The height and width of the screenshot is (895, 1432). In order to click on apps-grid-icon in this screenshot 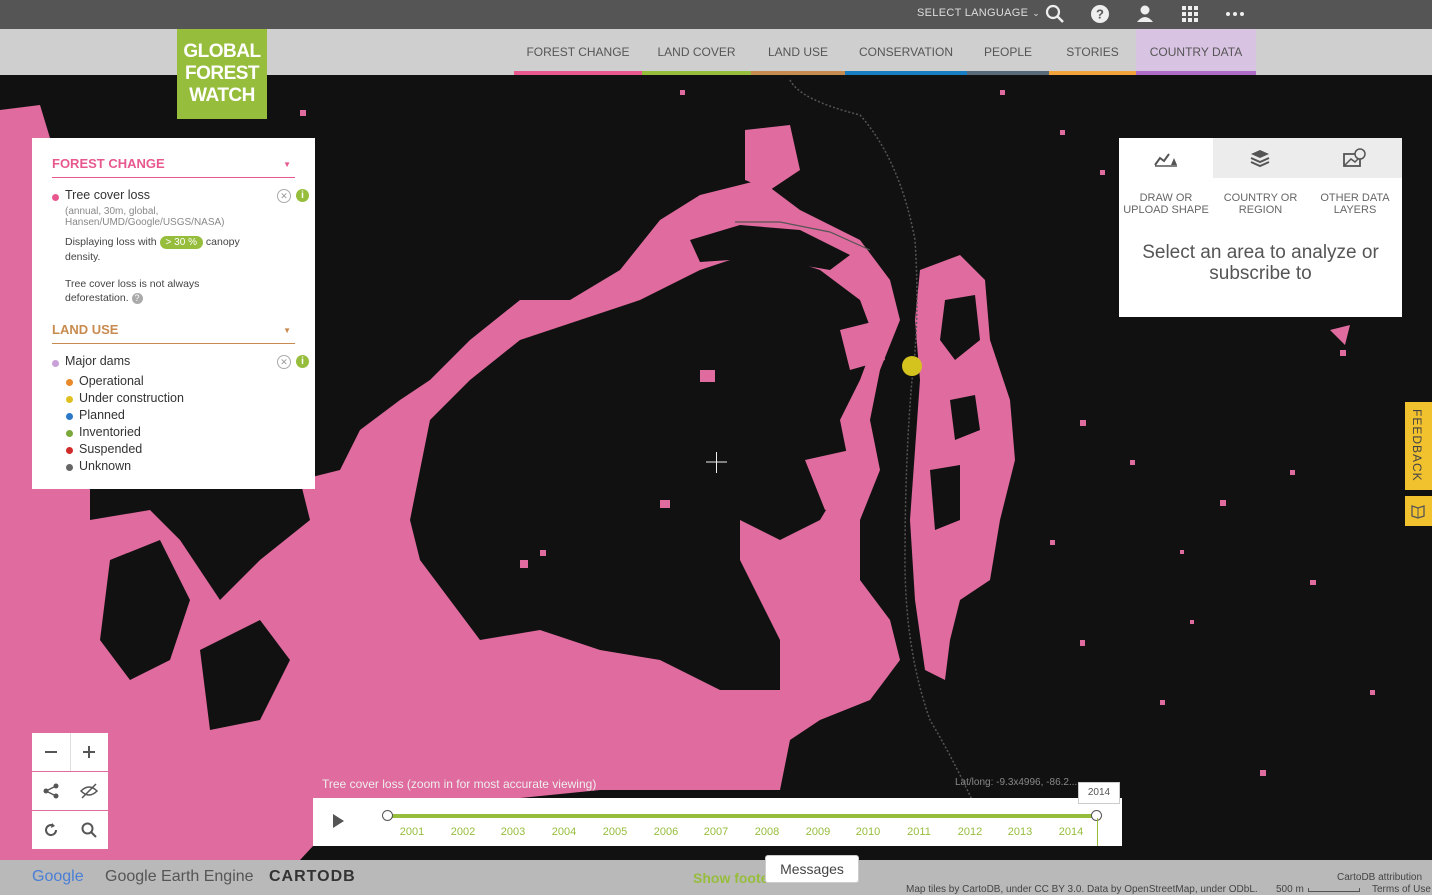, I will do `click(1190, 14)`.